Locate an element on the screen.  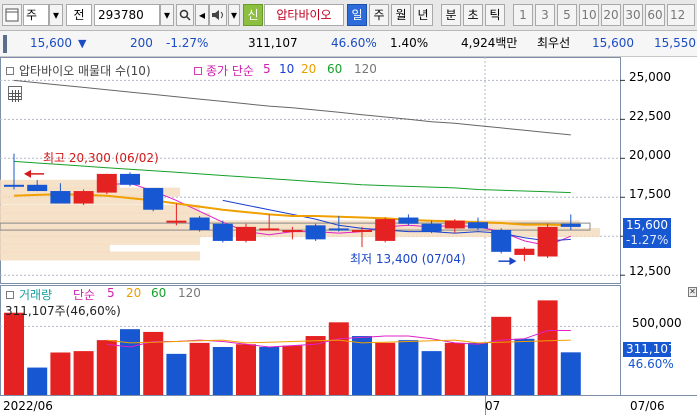
period-week-tab: 주 is located at coordinates (379, 15).